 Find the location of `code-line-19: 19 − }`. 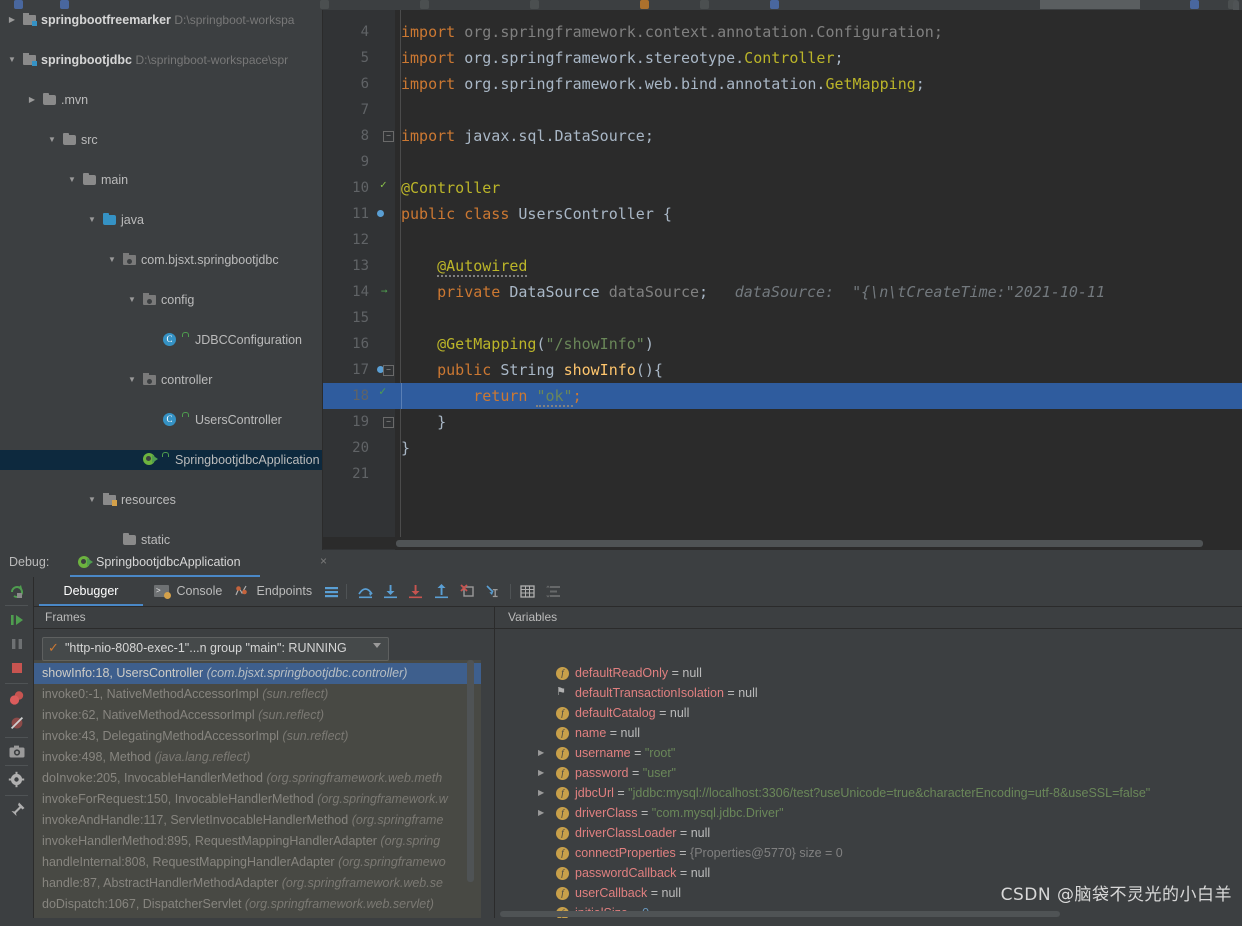

code-line-19: 19 − } is located at coordinates (782, 422).